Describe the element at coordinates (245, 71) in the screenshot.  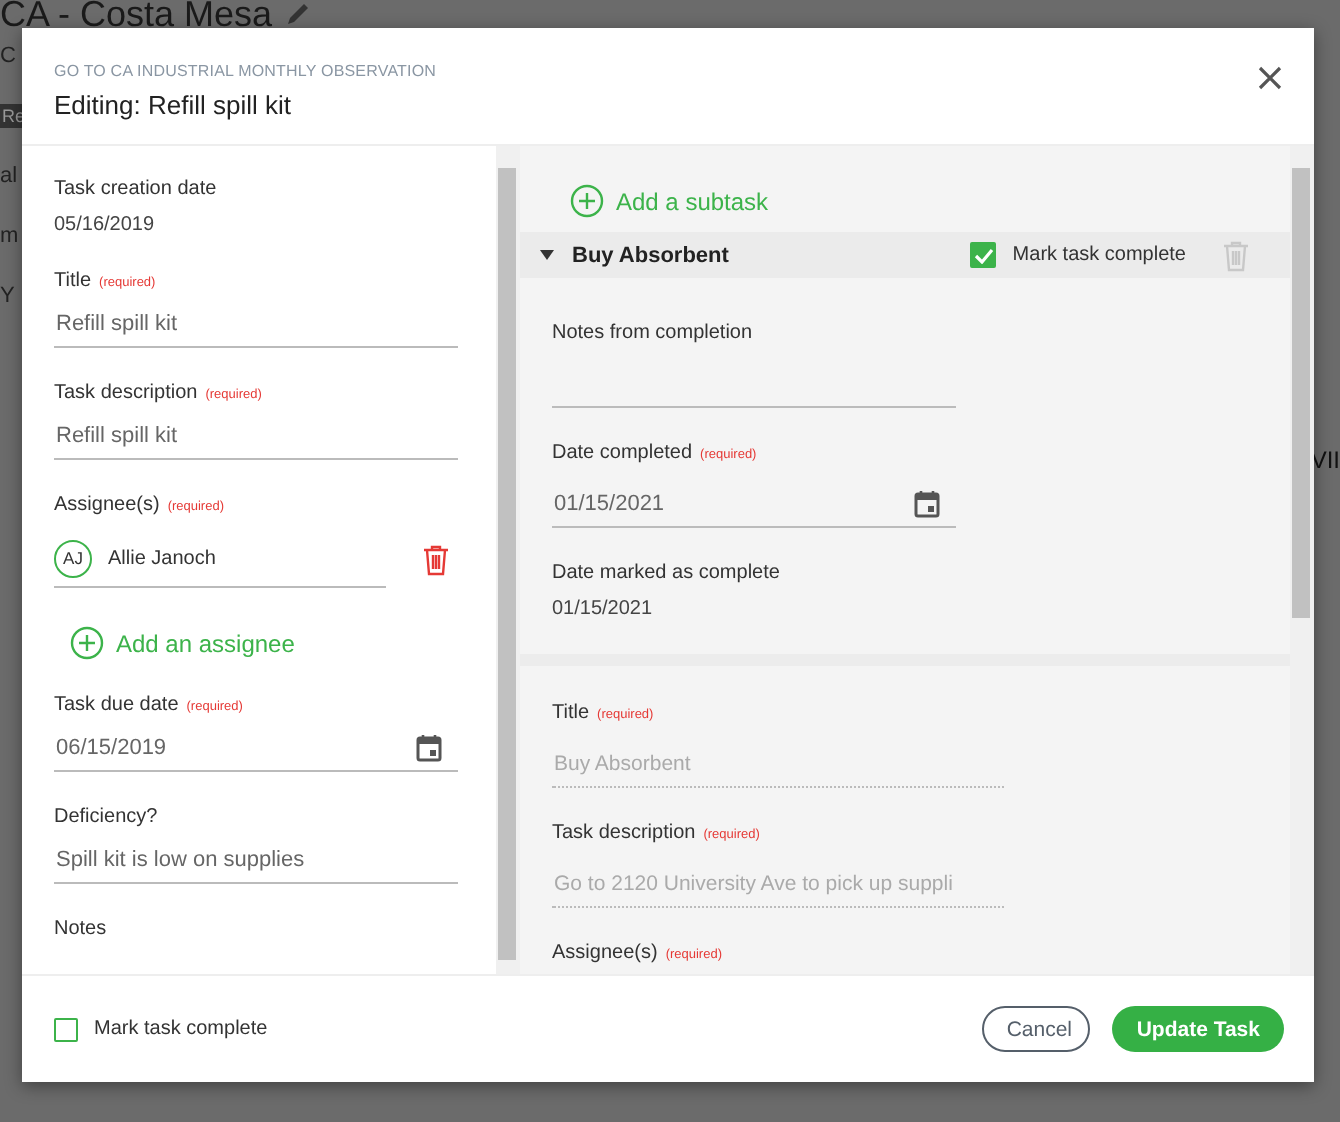
I see `dialog-subtitle: GO TO CA INDUSTRIAL MONTHLY OBSERVATION` at that location.